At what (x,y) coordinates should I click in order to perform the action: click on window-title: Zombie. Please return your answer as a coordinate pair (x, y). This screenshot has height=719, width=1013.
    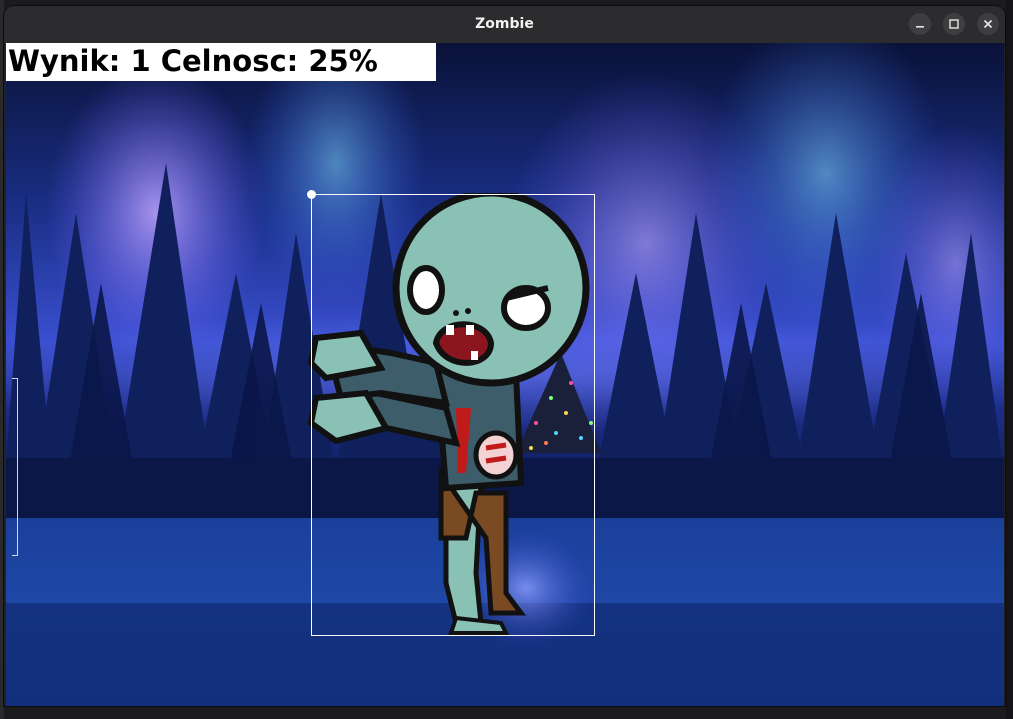
    Looking at the image, I should click on (504, 24).